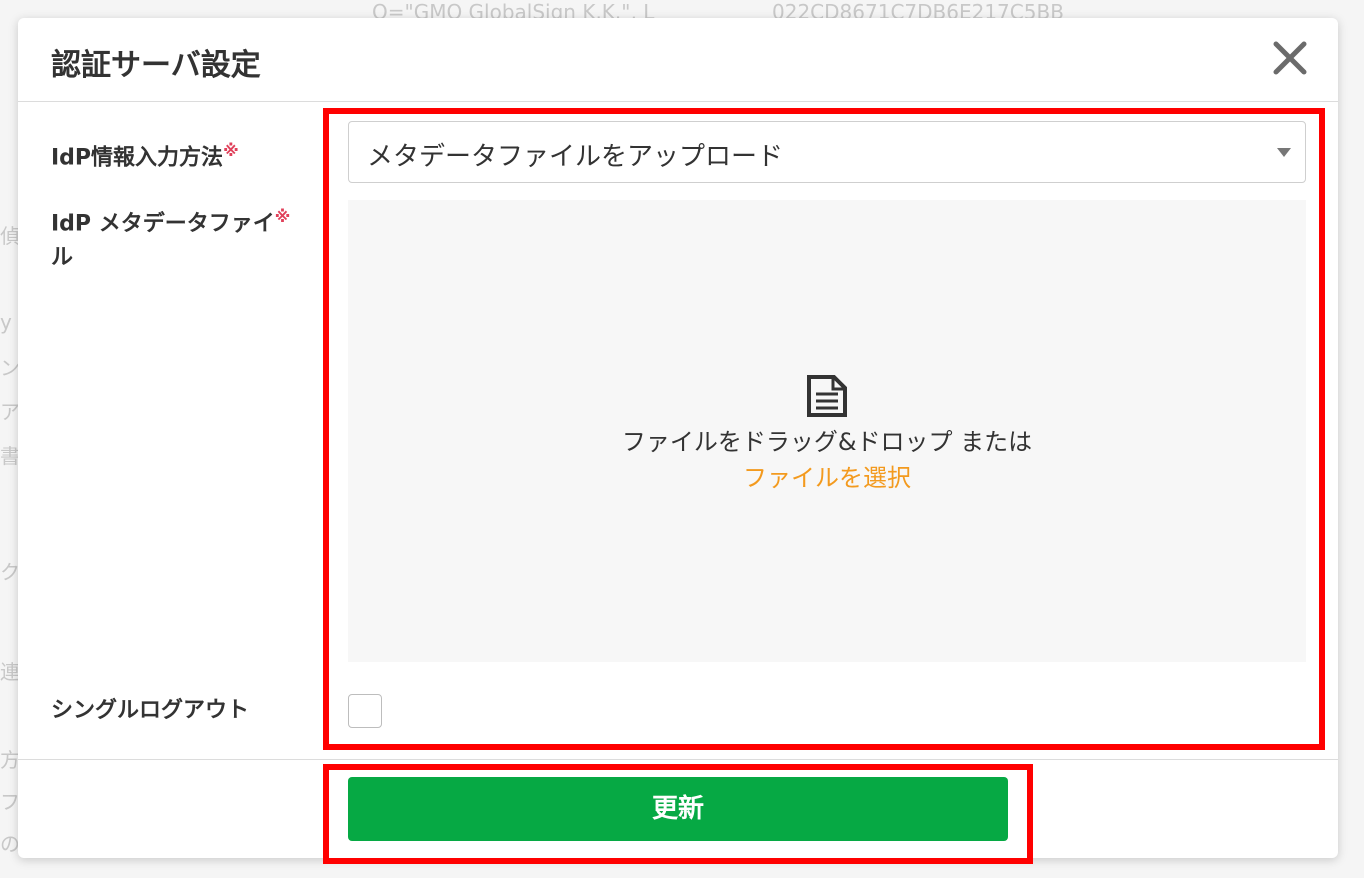  I want to click on background-side-char: ン, so click(10, 368).